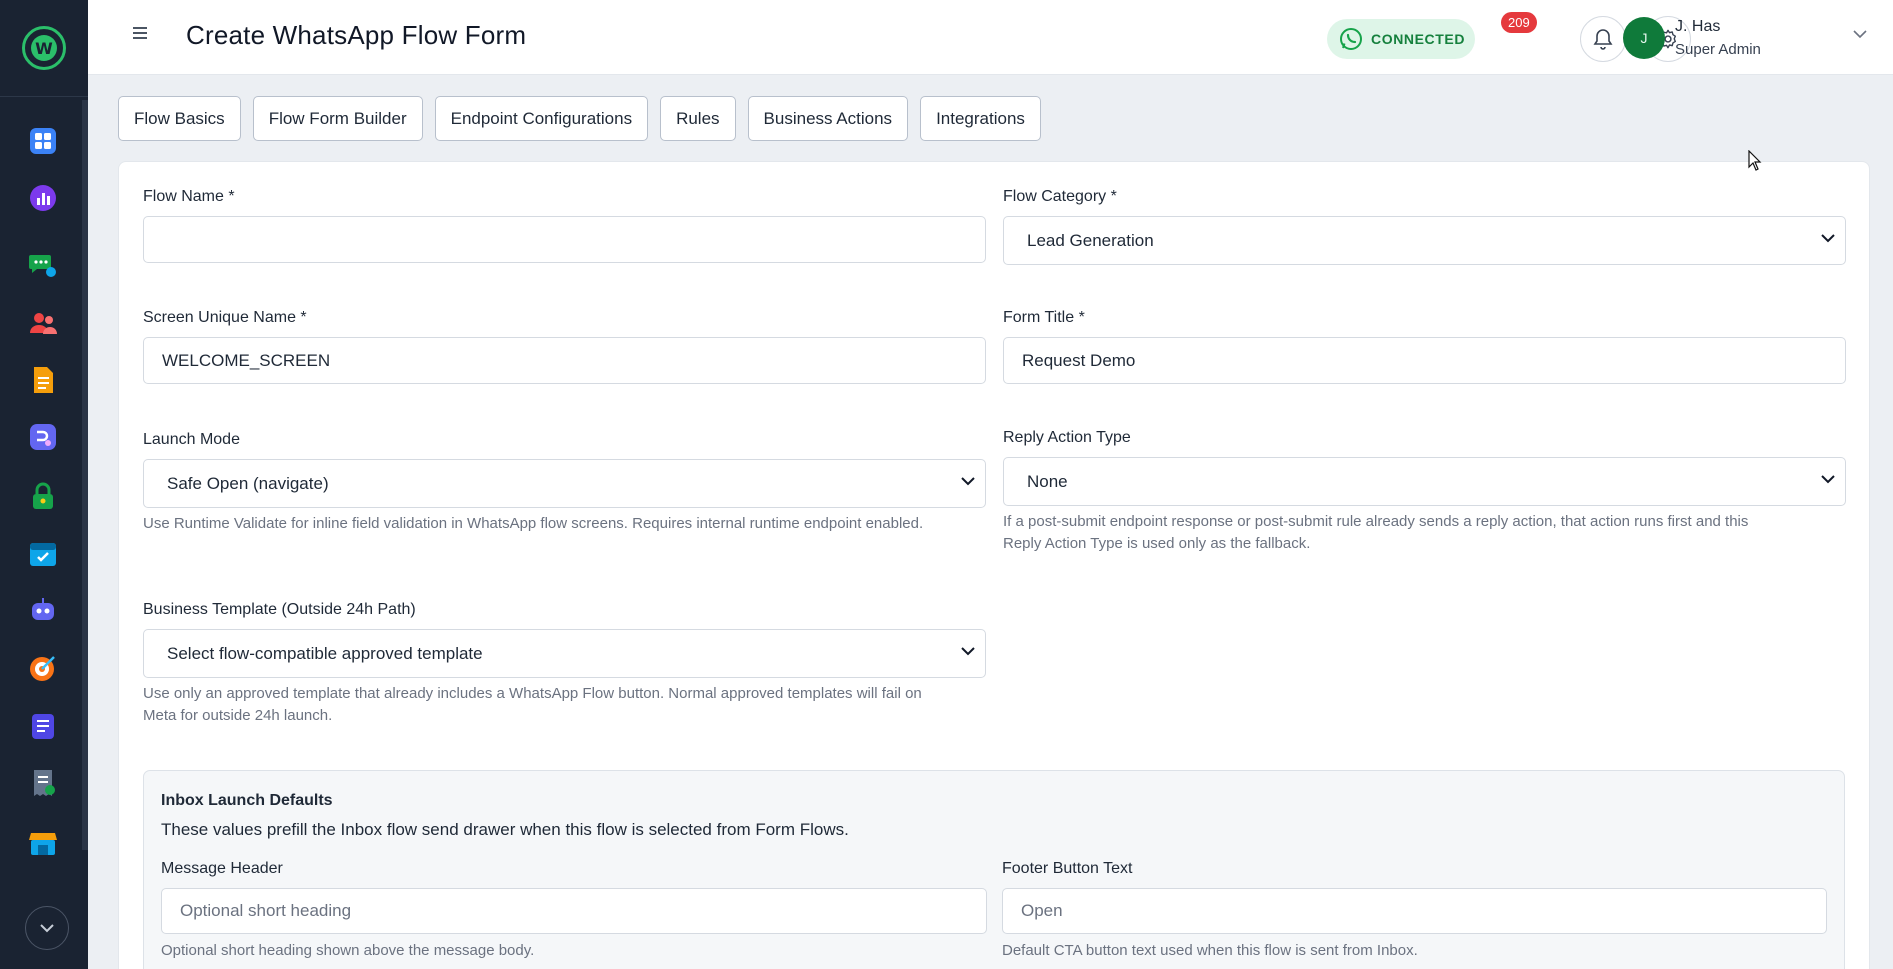 Image resolution: width=1893 pixels, height=969 pixels. I want to click on user-name: J. Has, so click(1697, 27).